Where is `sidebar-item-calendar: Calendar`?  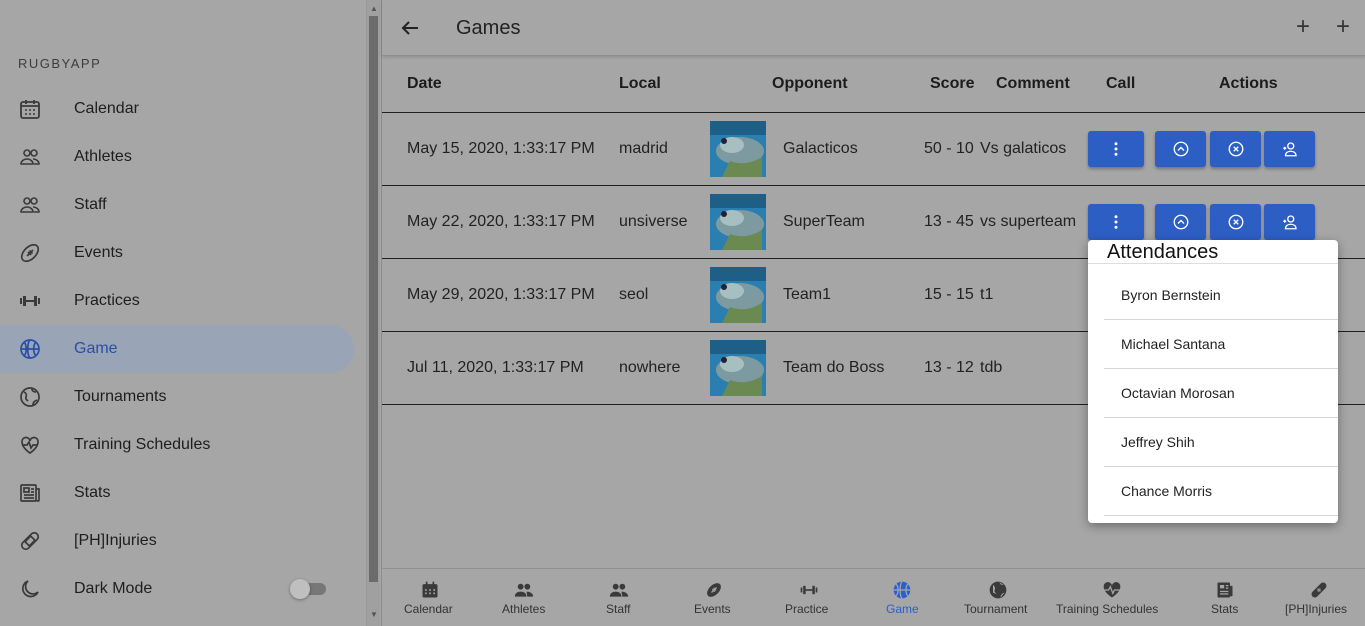
sidebar-item-calendar: Calendar is located at coordinates (177, 109).